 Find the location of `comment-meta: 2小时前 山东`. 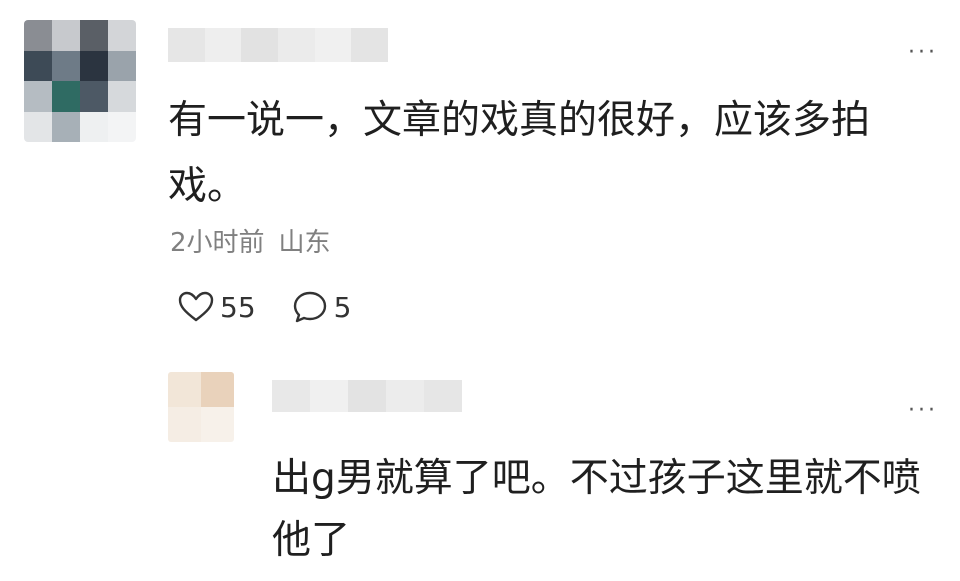

comment-meta: 2小时前 山东 is located at coordinates (250, 240).